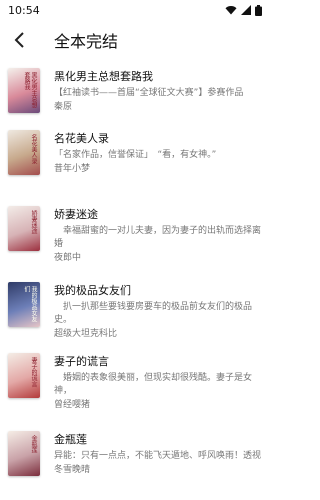  What do you see at coordinates (153, 384) in the screenshot?
I see `book-description: 婚姻的表象很美丽，但现实却很残酷。妻子是女神，` at bounding box center [153, 384].